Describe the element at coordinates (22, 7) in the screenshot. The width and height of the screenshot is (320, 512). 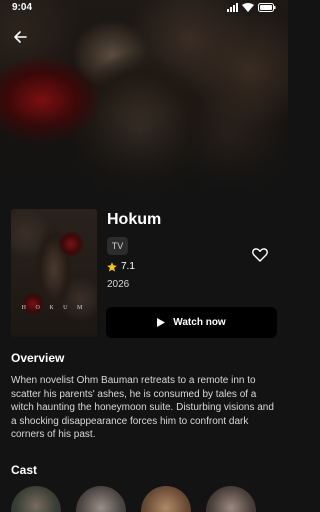
I see `status-time: 9:04` at that location.